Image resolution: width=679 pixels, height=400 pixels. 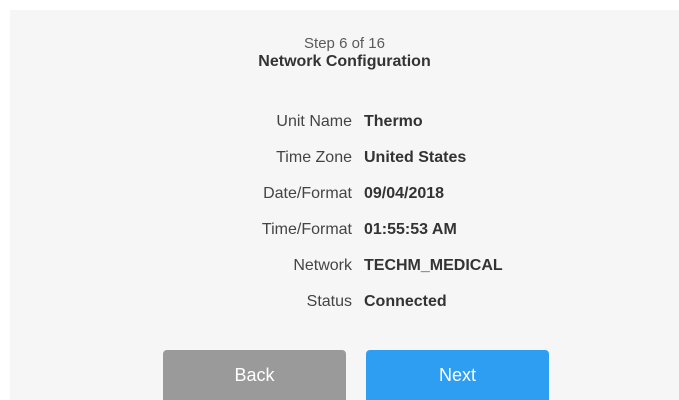 I want to click on next-button: Next, so click(x=457, y=375).